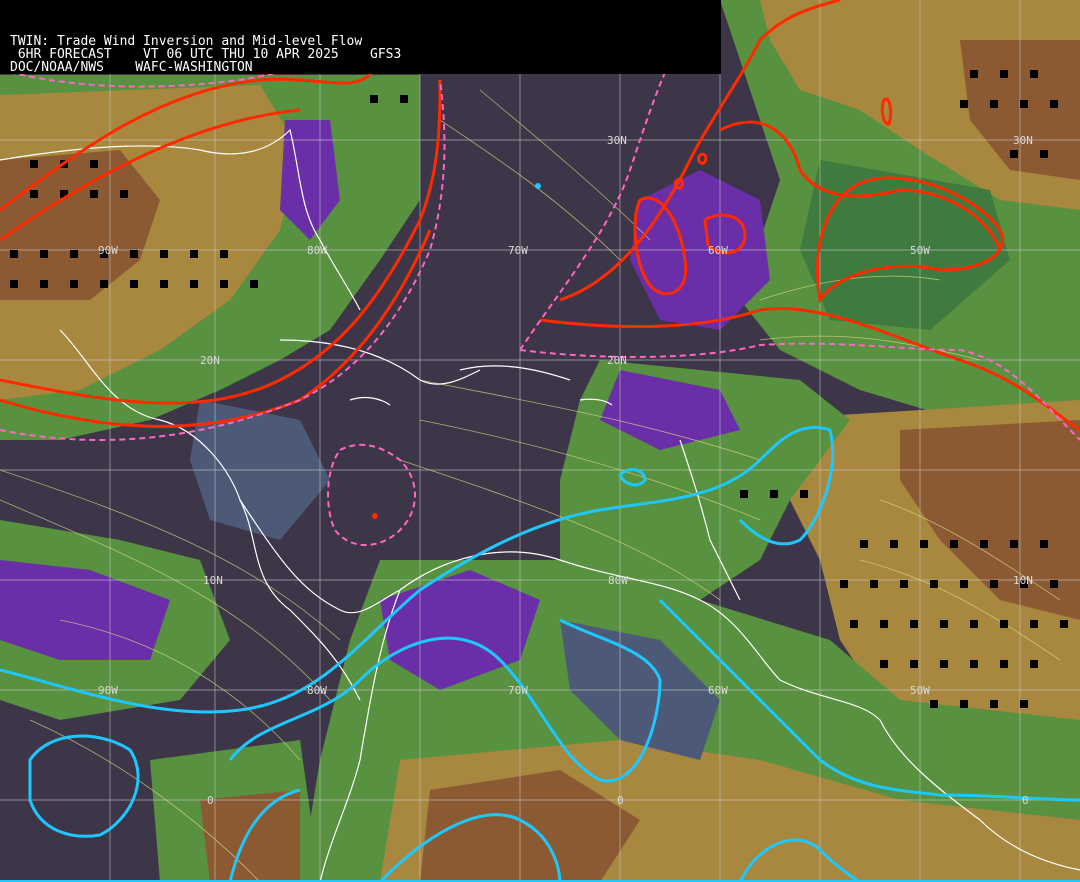 The width and height of the screenshot is (1080, 882). Describe the element at coordinates (375, 516) in the screenshot. I see `center-marker-red` at that location.